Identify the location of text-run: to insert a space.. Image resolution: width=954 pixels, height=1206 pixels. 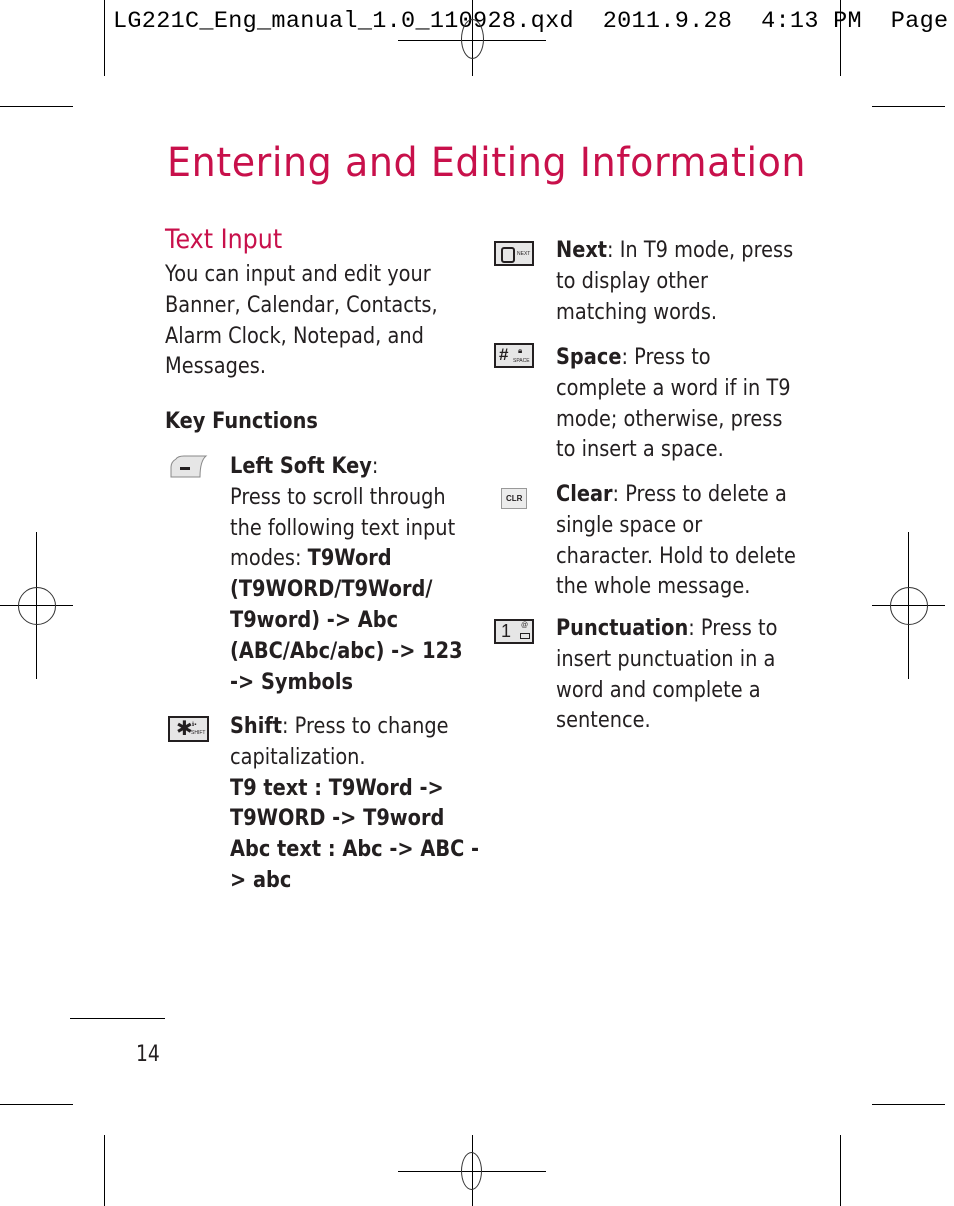
(640, 449).